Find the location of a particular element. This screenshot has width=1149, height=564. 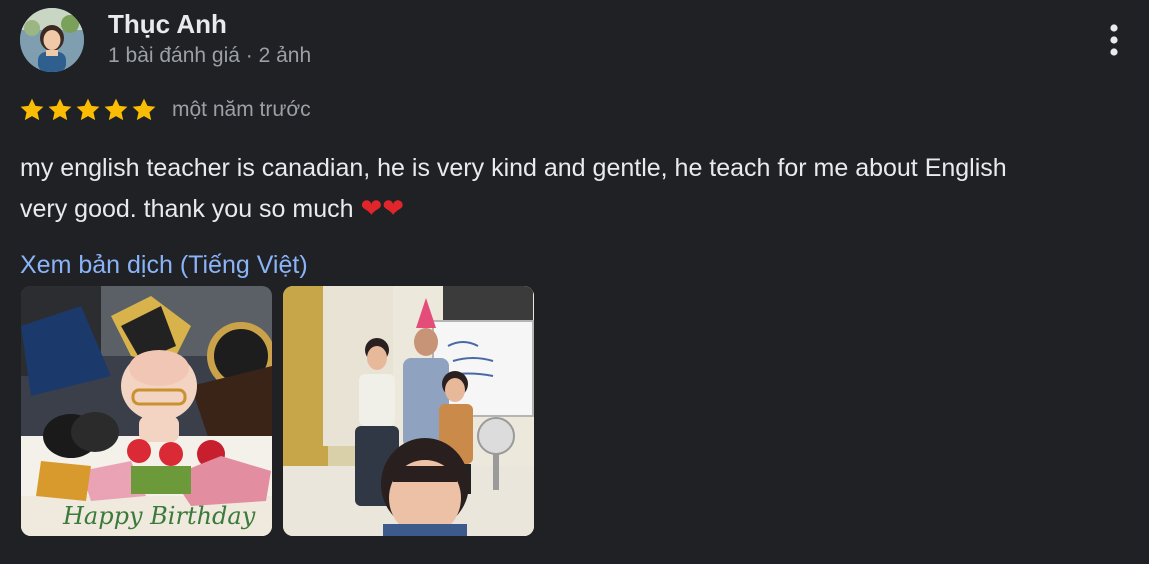

heart-emoji-icon: ❤❤ is located at coordinates (382, 209).